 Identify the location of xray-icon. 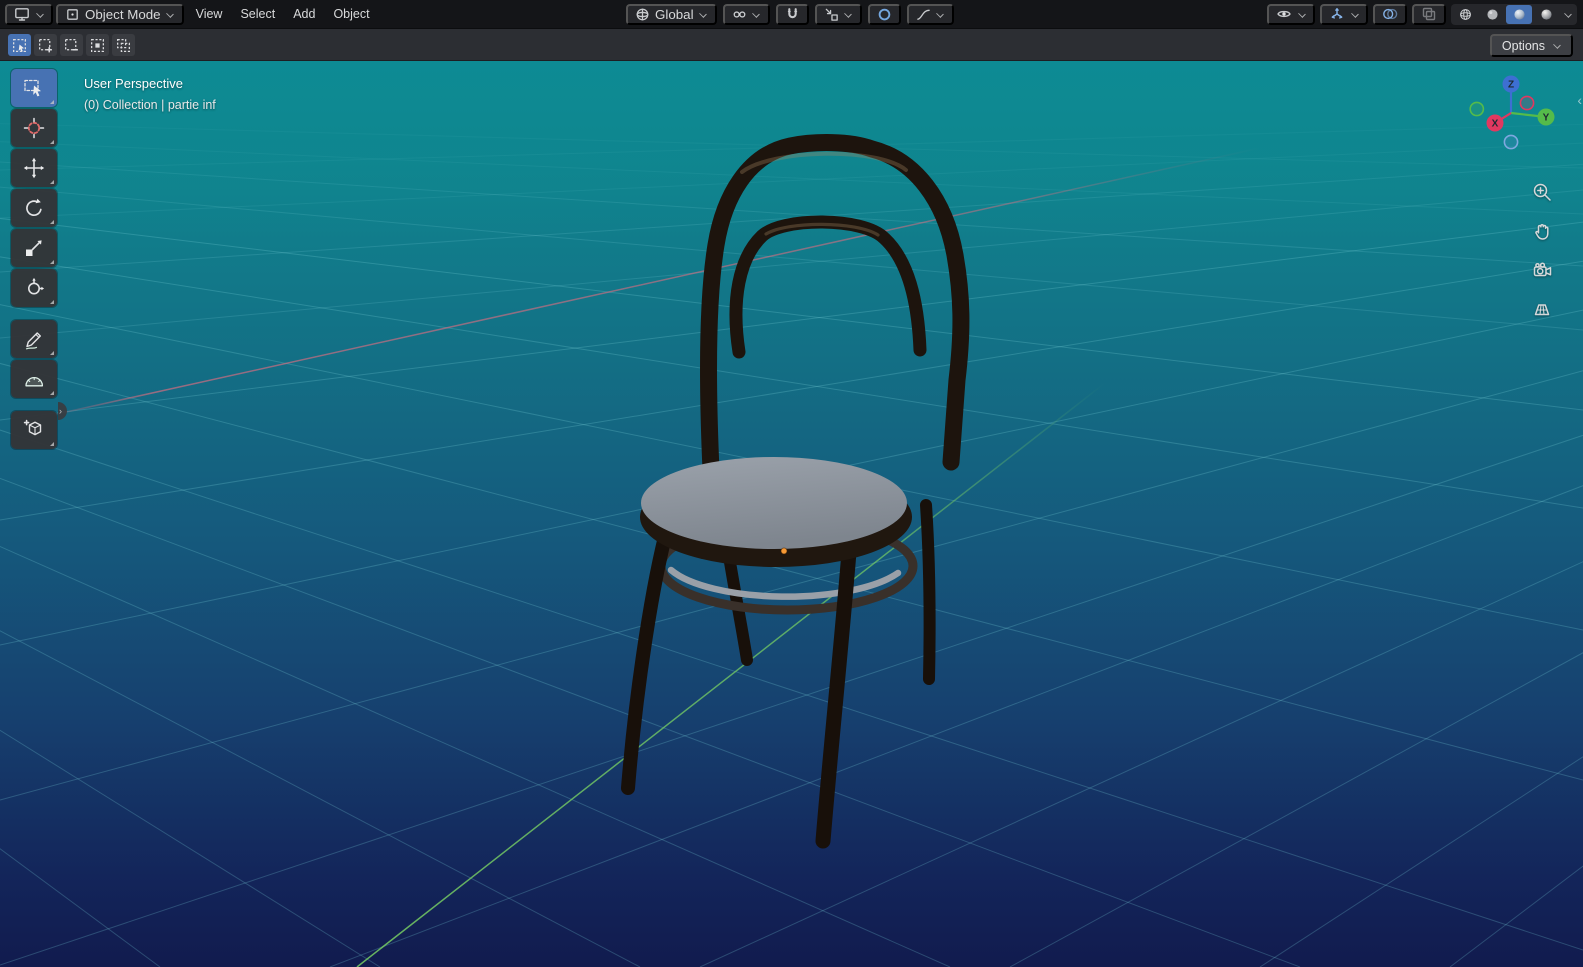
(1429, 14).